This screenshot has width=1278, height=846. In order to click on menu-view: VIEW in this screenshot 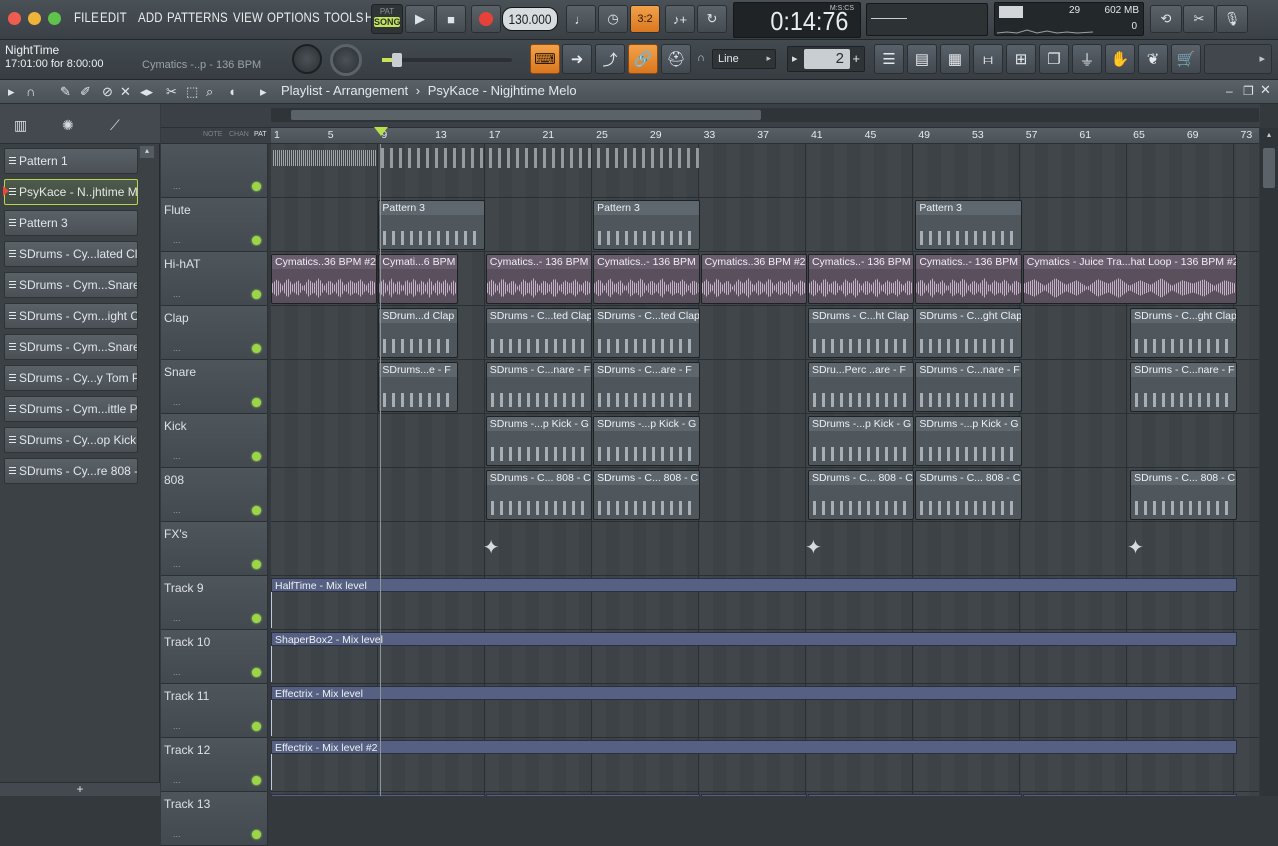, I will do `click(248, 17)`.